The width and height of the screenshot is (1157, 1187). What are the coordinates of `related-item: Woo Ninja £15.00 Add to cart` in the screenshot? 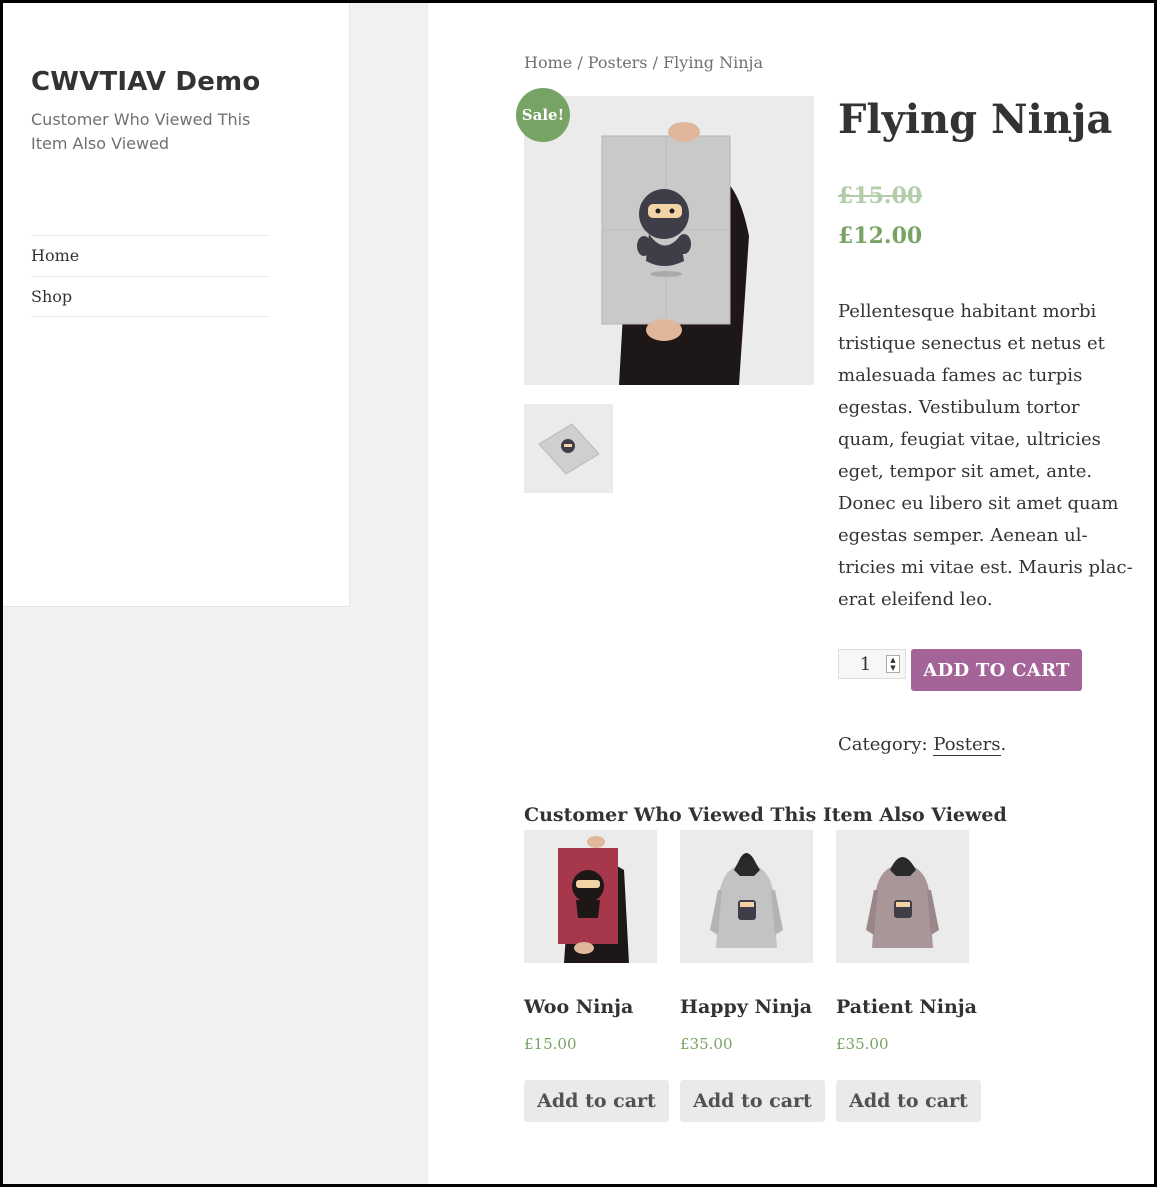 It's located at (597, 976).